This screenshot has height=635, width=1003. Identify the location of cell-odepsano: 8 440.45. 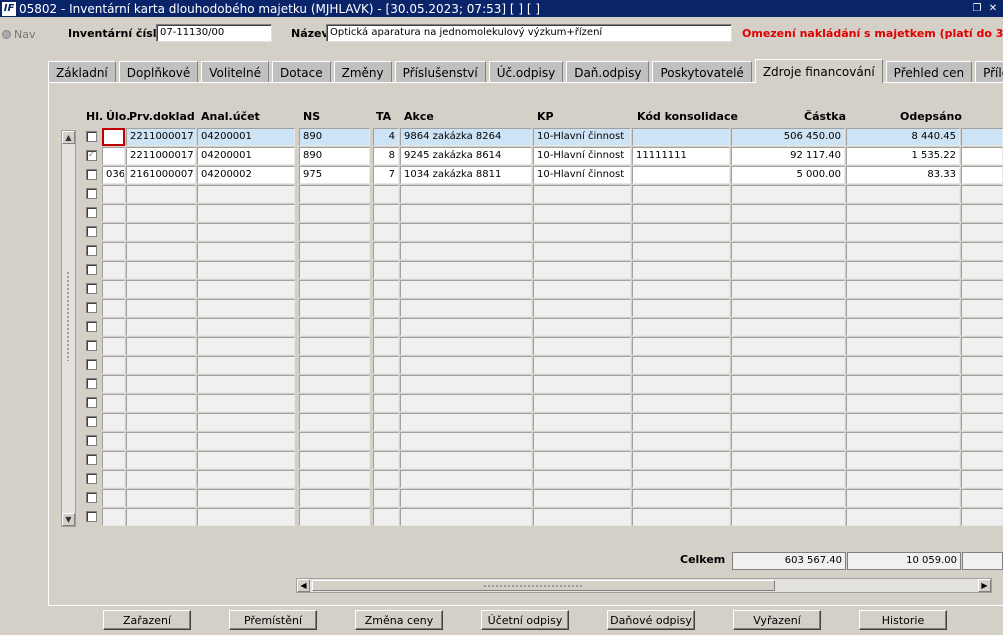
(903, 137).